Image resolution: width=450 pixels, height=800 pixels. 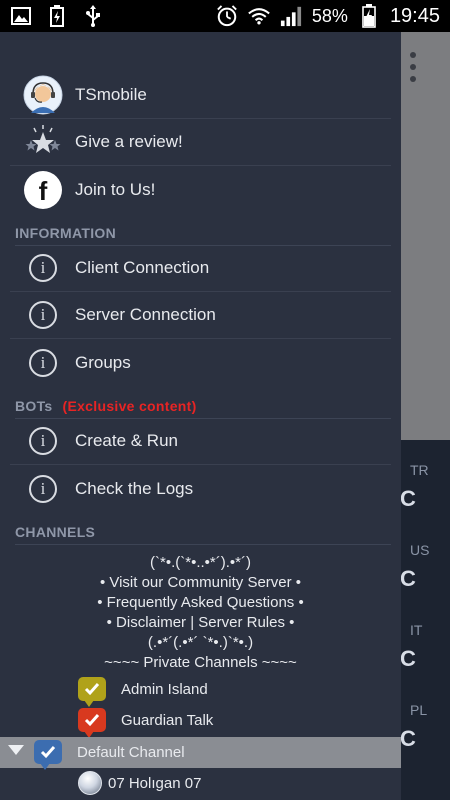 What do you see at coordinates (200, 662) in the screenshot?
I see `channel-private-header: ~~~~ Private Channels ~~~~` at bounding box center [200, 662].